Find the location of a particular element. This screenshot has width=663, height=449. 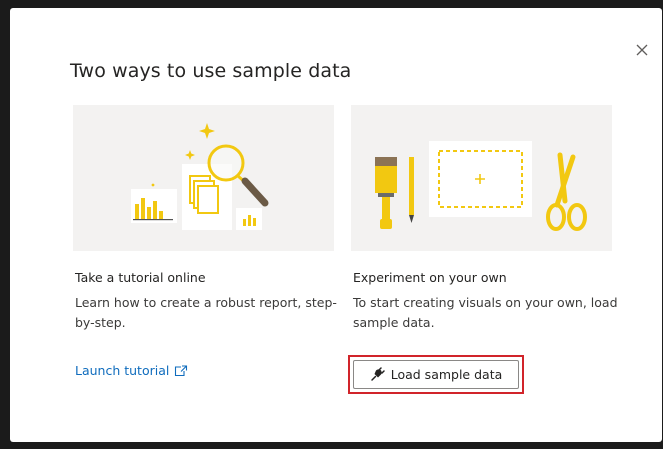

close-button is located at coordinates (642, 50).